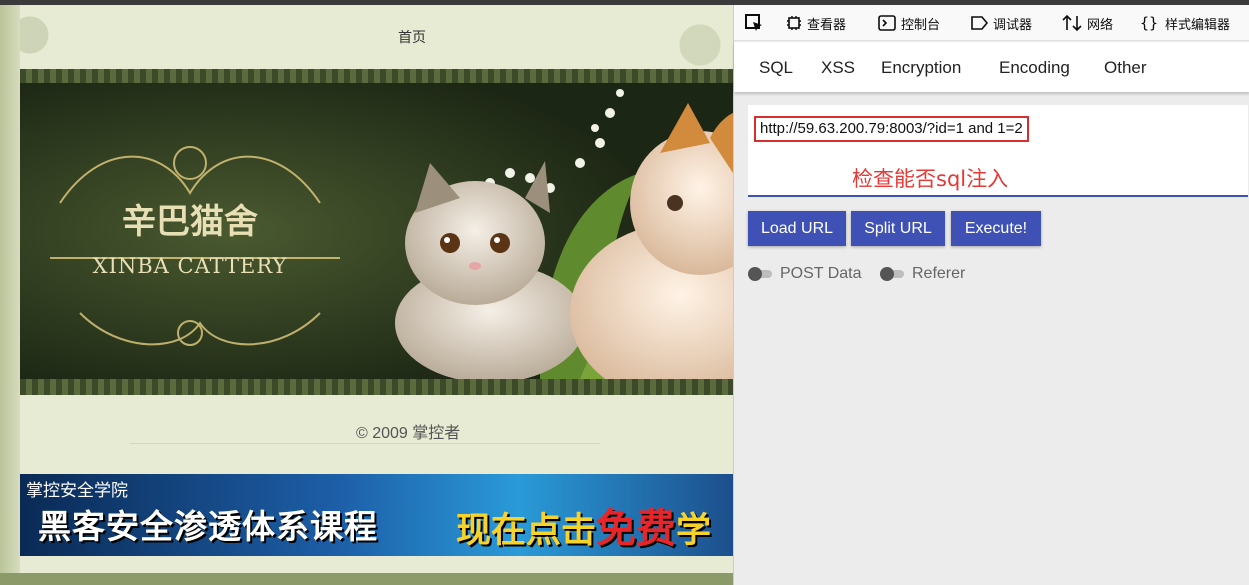  Describe the element at coordinates (1125, 68) in the screenshot. I see `hackbar-tab-other: Other` at that location.